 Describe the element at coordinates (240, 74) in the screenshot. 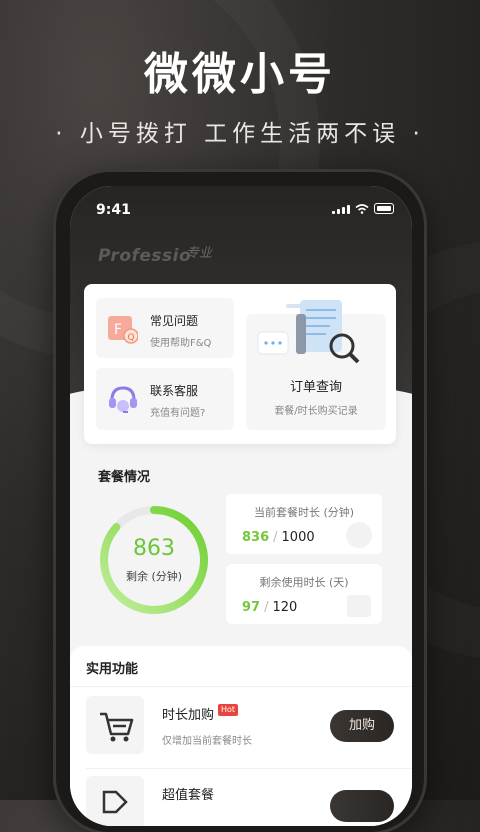

I see `promo-headline: 微微小号` at that location.